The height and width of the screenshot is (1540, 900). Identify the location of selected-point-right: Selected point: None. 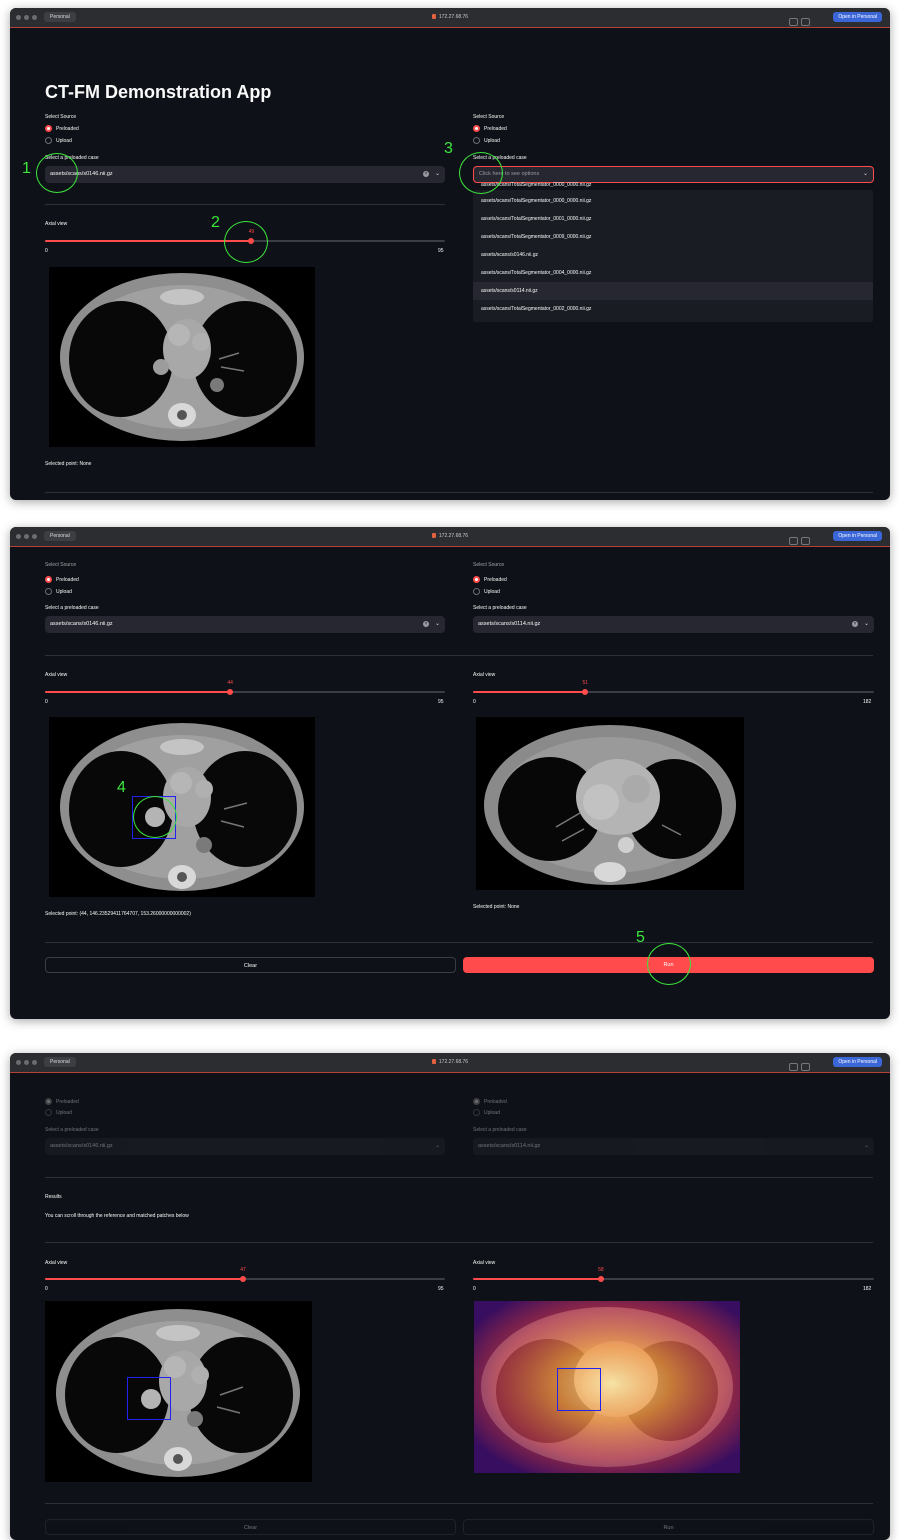
(496, 907).